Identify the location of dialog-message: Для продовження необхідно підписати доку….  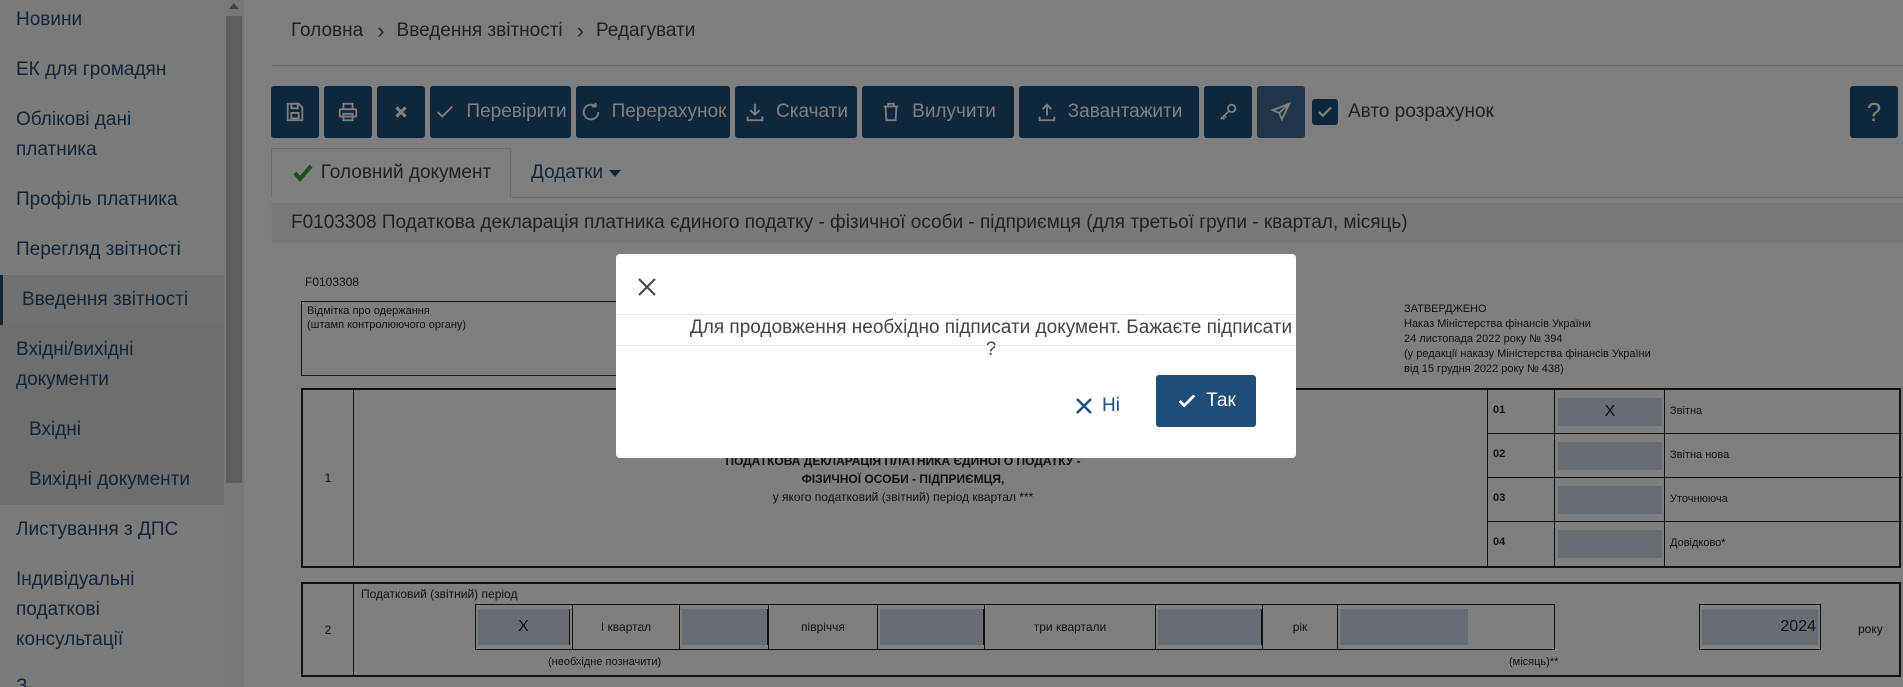
(991, 338).